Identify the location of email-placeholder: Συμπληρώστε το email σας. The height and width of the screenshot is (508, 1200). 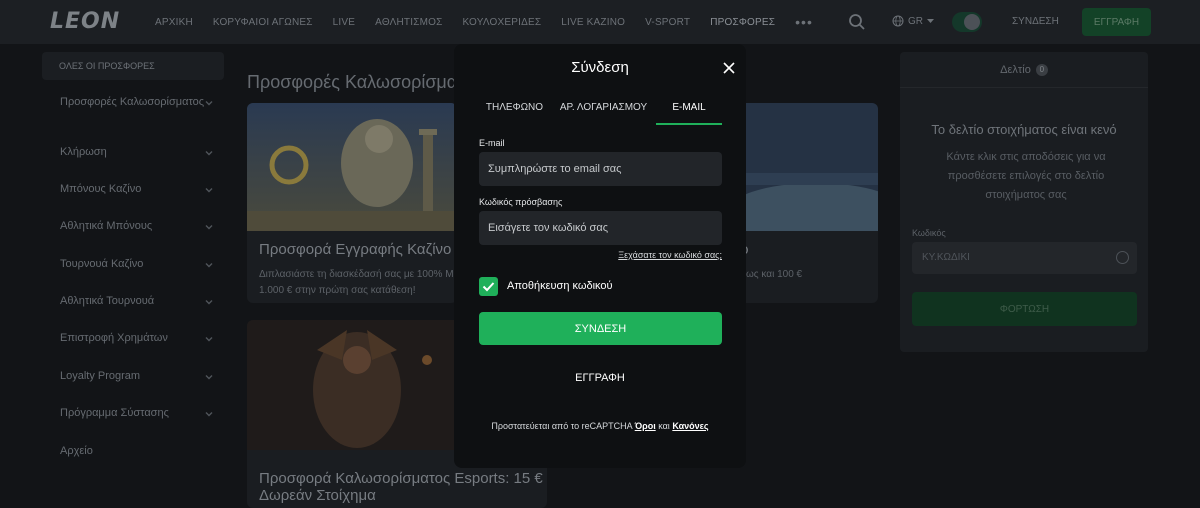
(555, 169).